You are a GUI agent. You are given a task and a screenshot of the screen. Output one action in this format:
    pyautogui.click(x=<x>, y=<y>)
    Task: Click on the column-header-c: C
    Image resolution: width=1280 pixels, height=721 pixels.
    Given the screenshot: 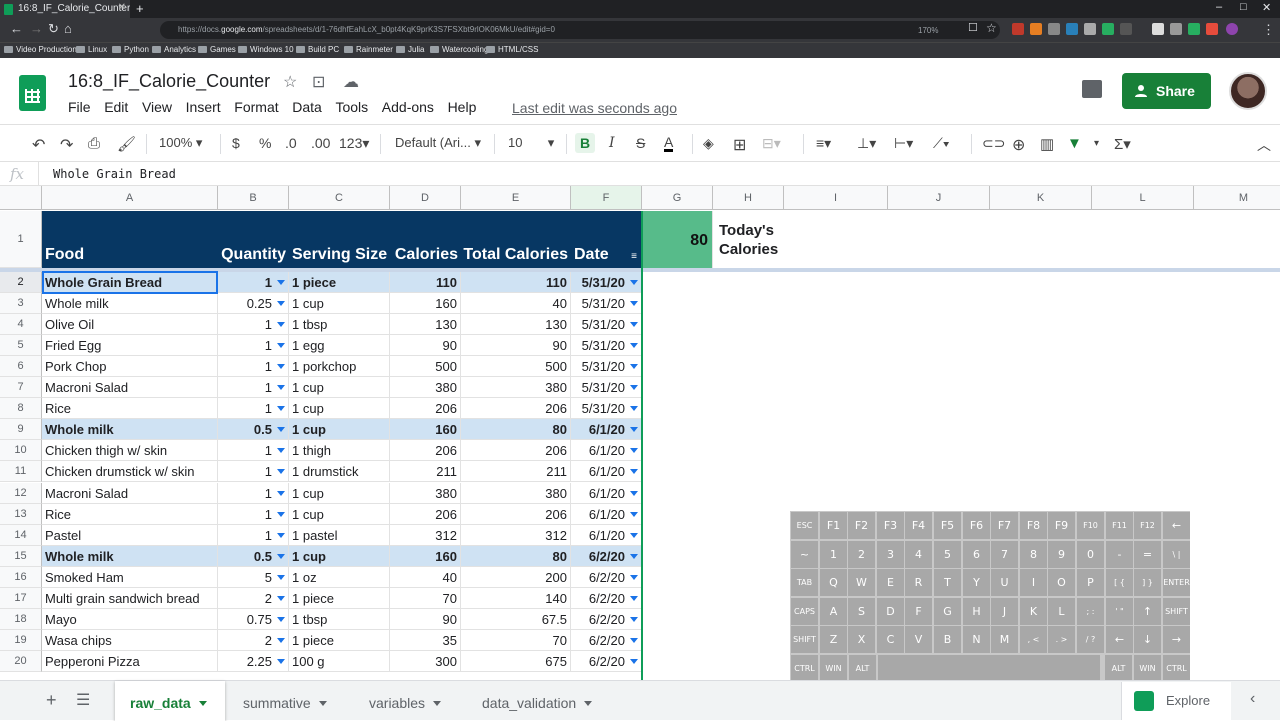 What is the action you would take?
    pyautogui.click(x=339, y=198)
    